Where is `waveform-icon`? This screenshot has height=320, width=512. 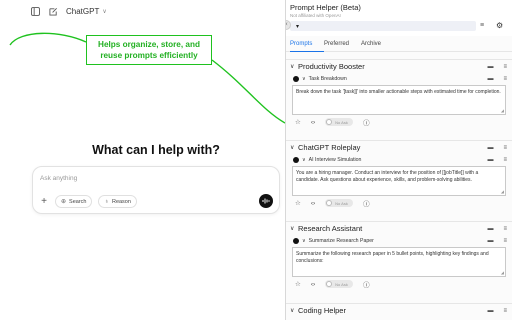 waveform-icon is located at coordinates (266, 201).